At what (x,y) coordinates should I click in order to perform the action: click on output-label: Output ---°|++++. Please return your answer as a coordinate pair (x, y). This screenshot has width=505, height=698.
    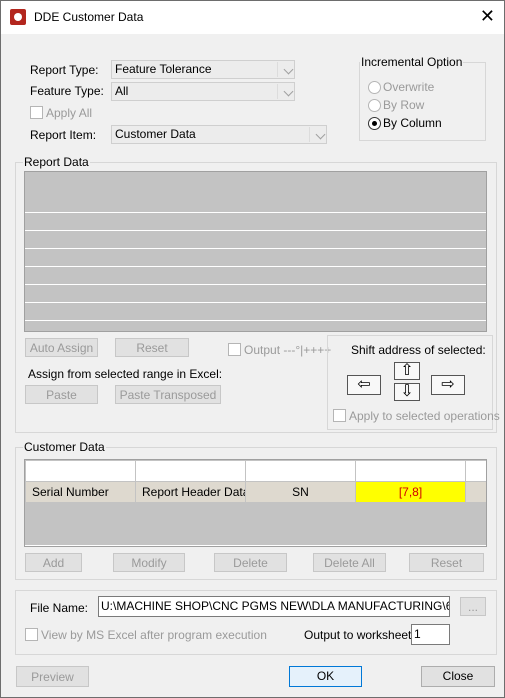
    Looking at the image, I should click on (288, 350).